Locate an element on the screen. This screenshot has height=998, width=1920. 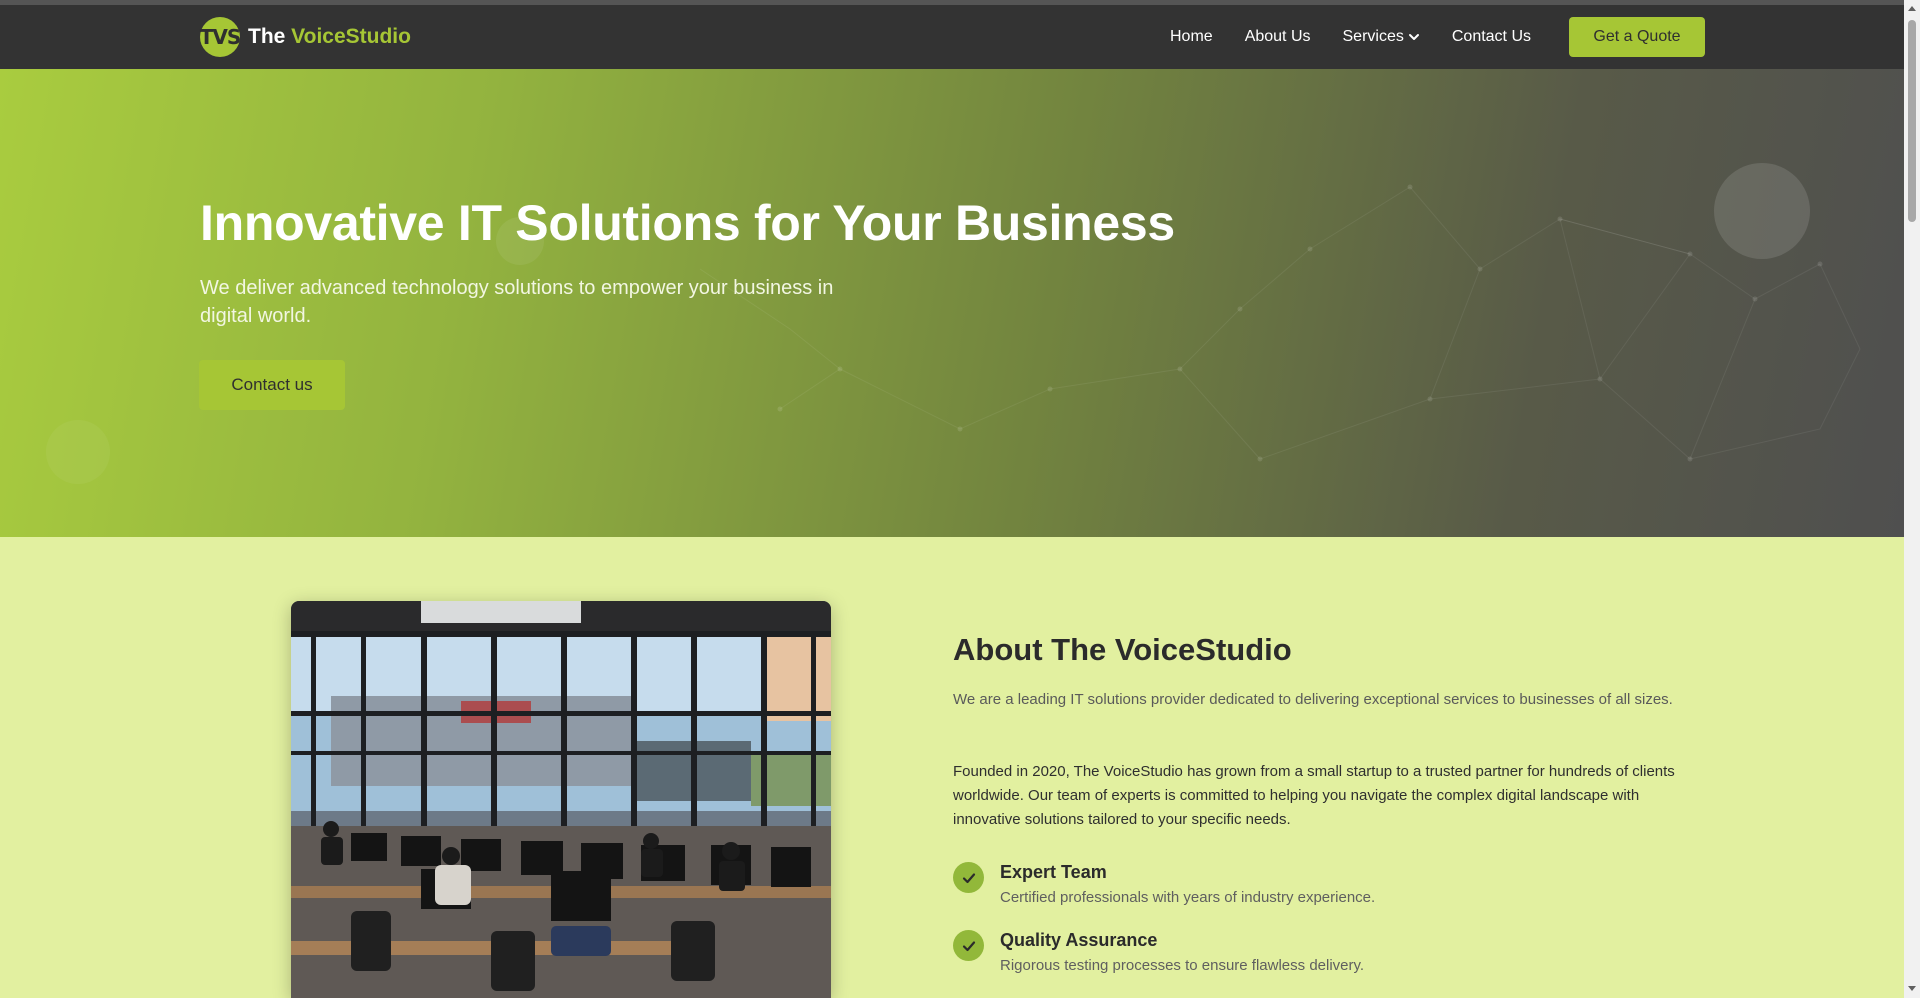
brand-logo-icon: TVS is located at coordinates (220, 37).